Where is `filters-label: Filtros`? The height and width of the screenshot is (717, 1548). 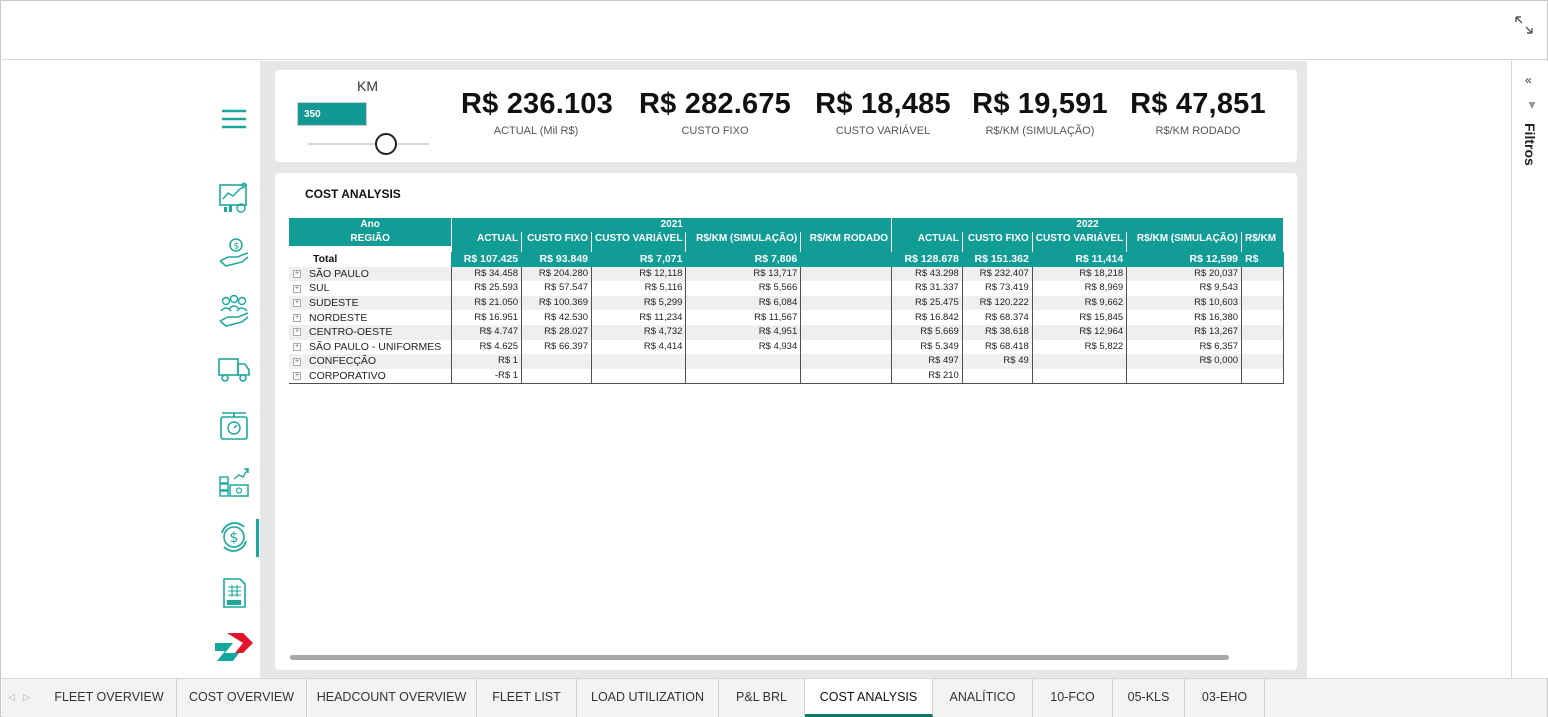 filters-label: Filtros is located at coordinates (1530, 144).